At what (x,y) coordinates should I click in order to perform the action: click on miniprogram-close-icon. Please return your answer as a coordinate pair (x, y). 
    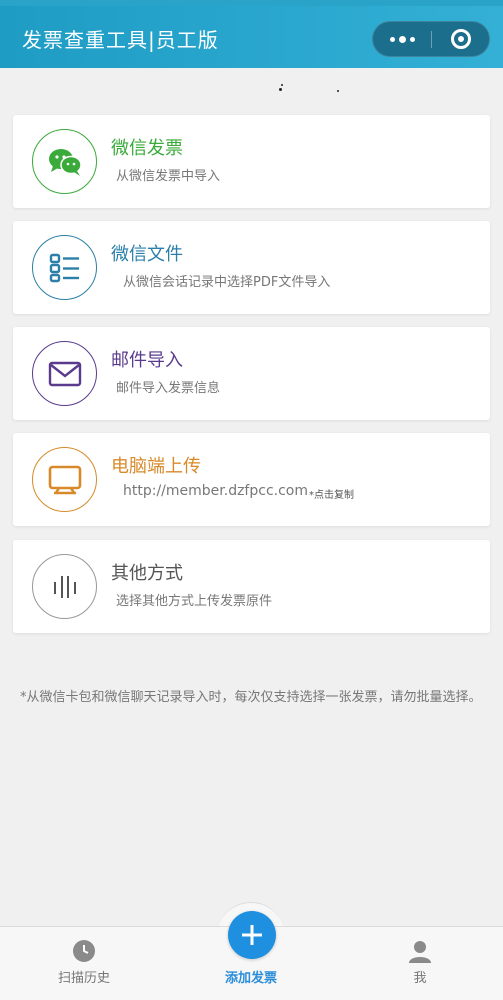
    Looking at the image, I should click on (461, 39).